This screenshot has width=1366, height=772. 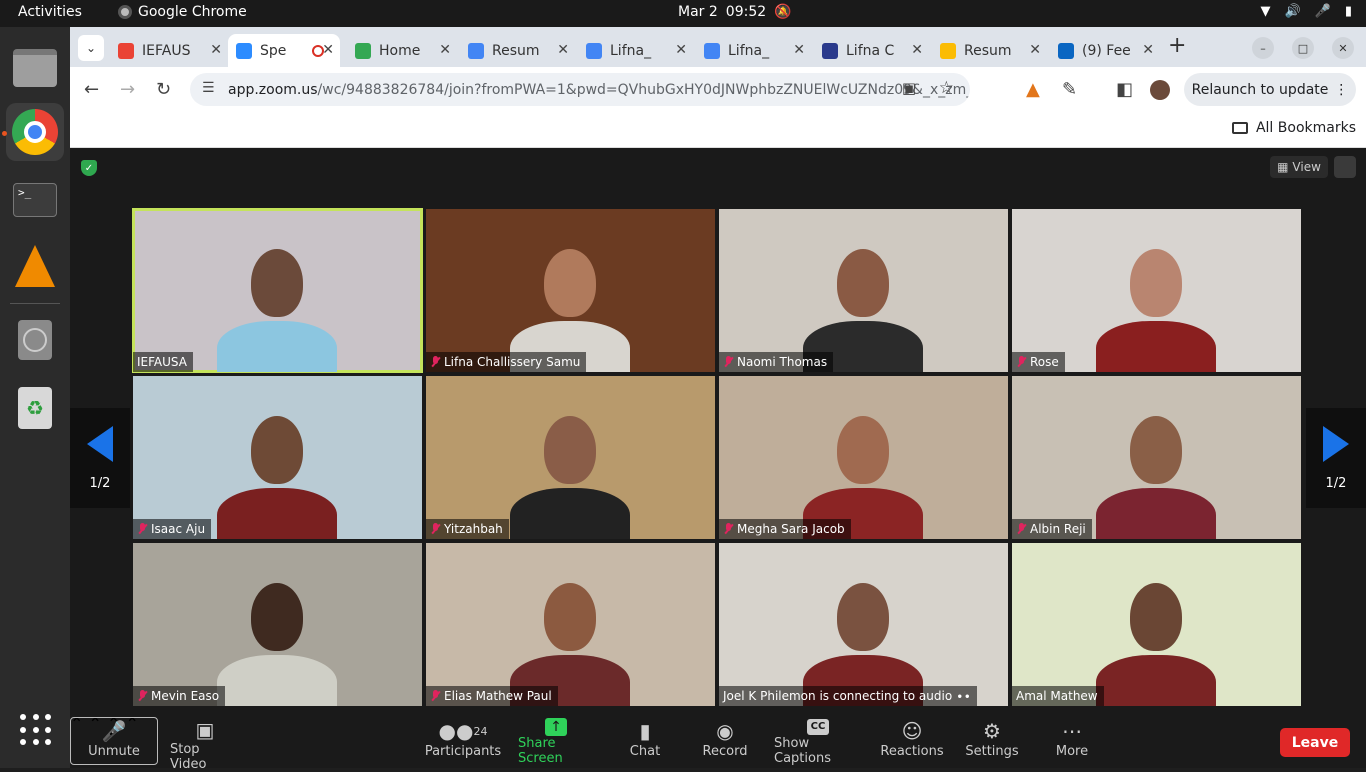 I want to click on fullscreen-button, so click(x=1345, y=167).